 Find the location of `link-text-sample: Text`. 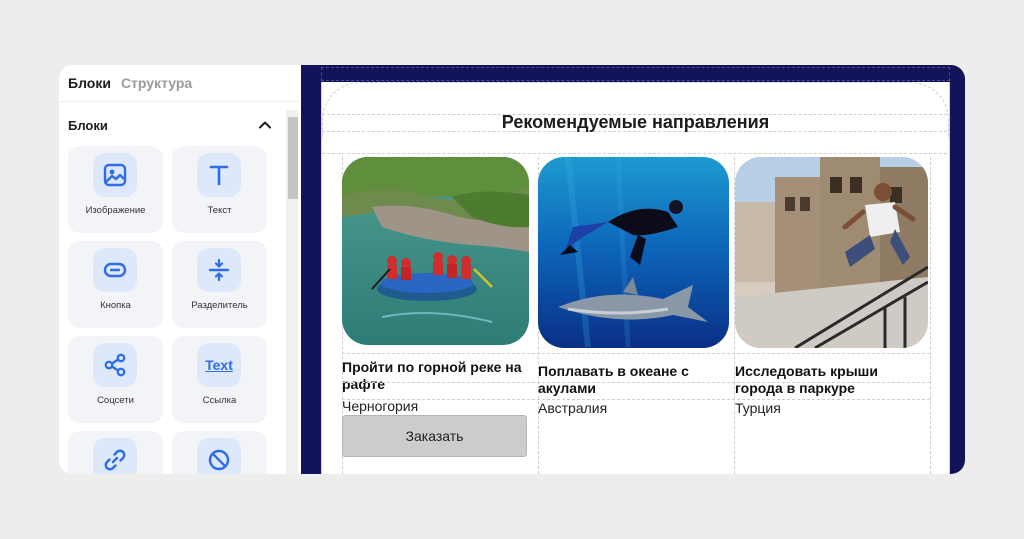

link-text-sample: Text is located at coordinates (219, 365).